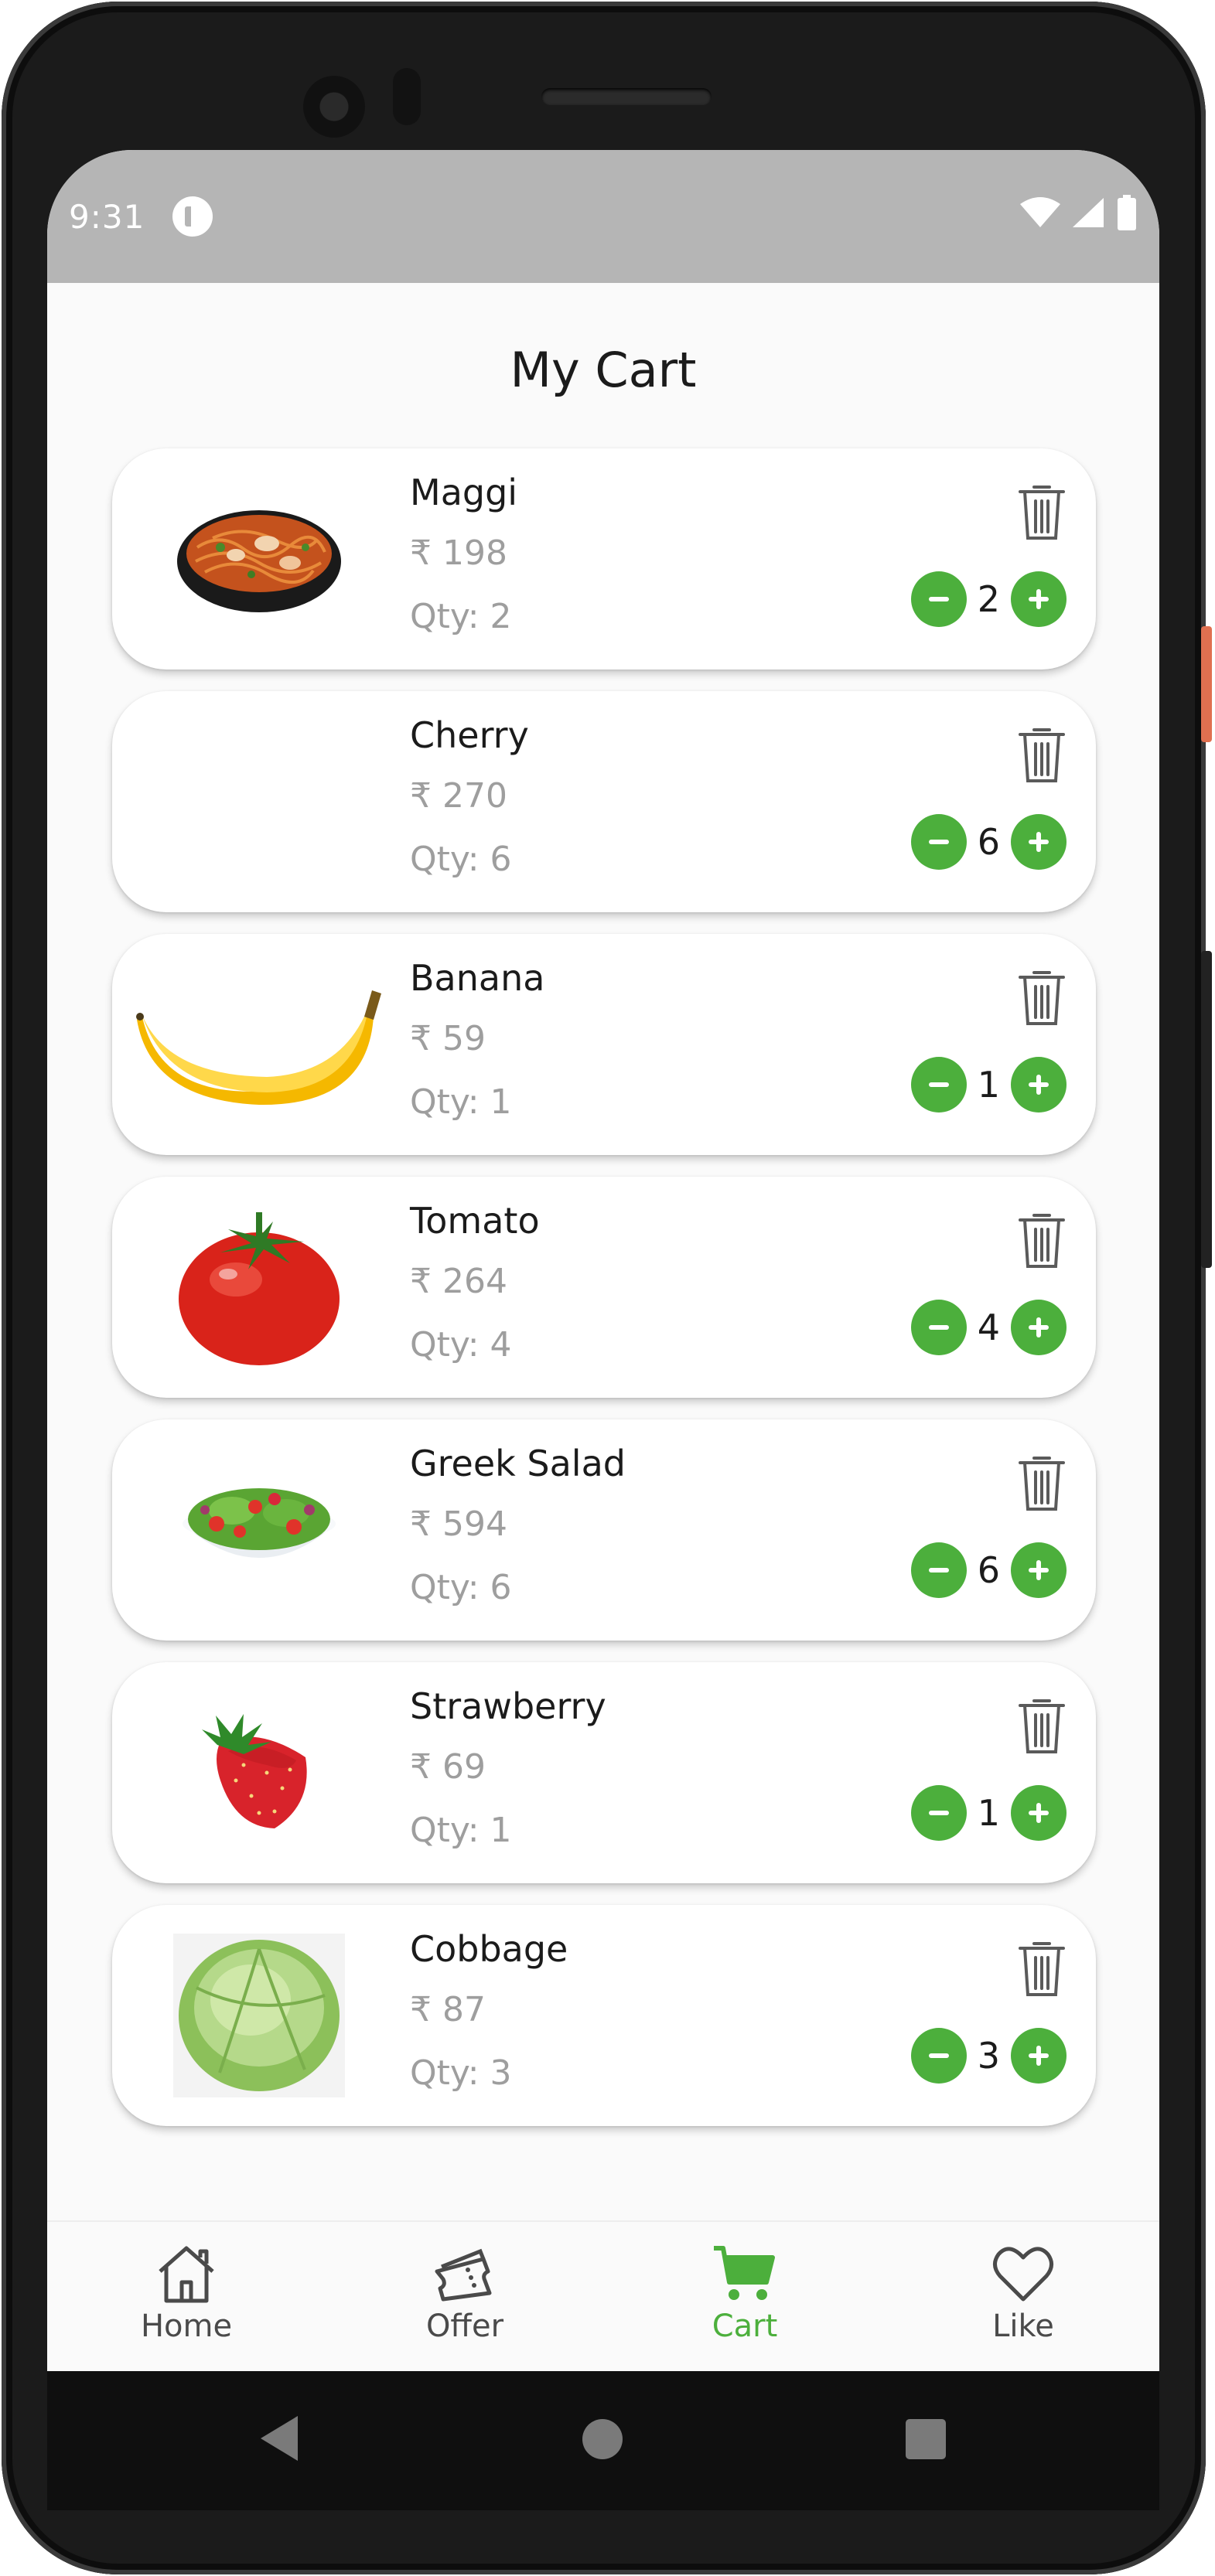 This screenshot has width=1215, height=2576. Describe the element at coordinates (461, 2073) in the screenshot. I see `item-quantity-label: Qty: 3` at that location.